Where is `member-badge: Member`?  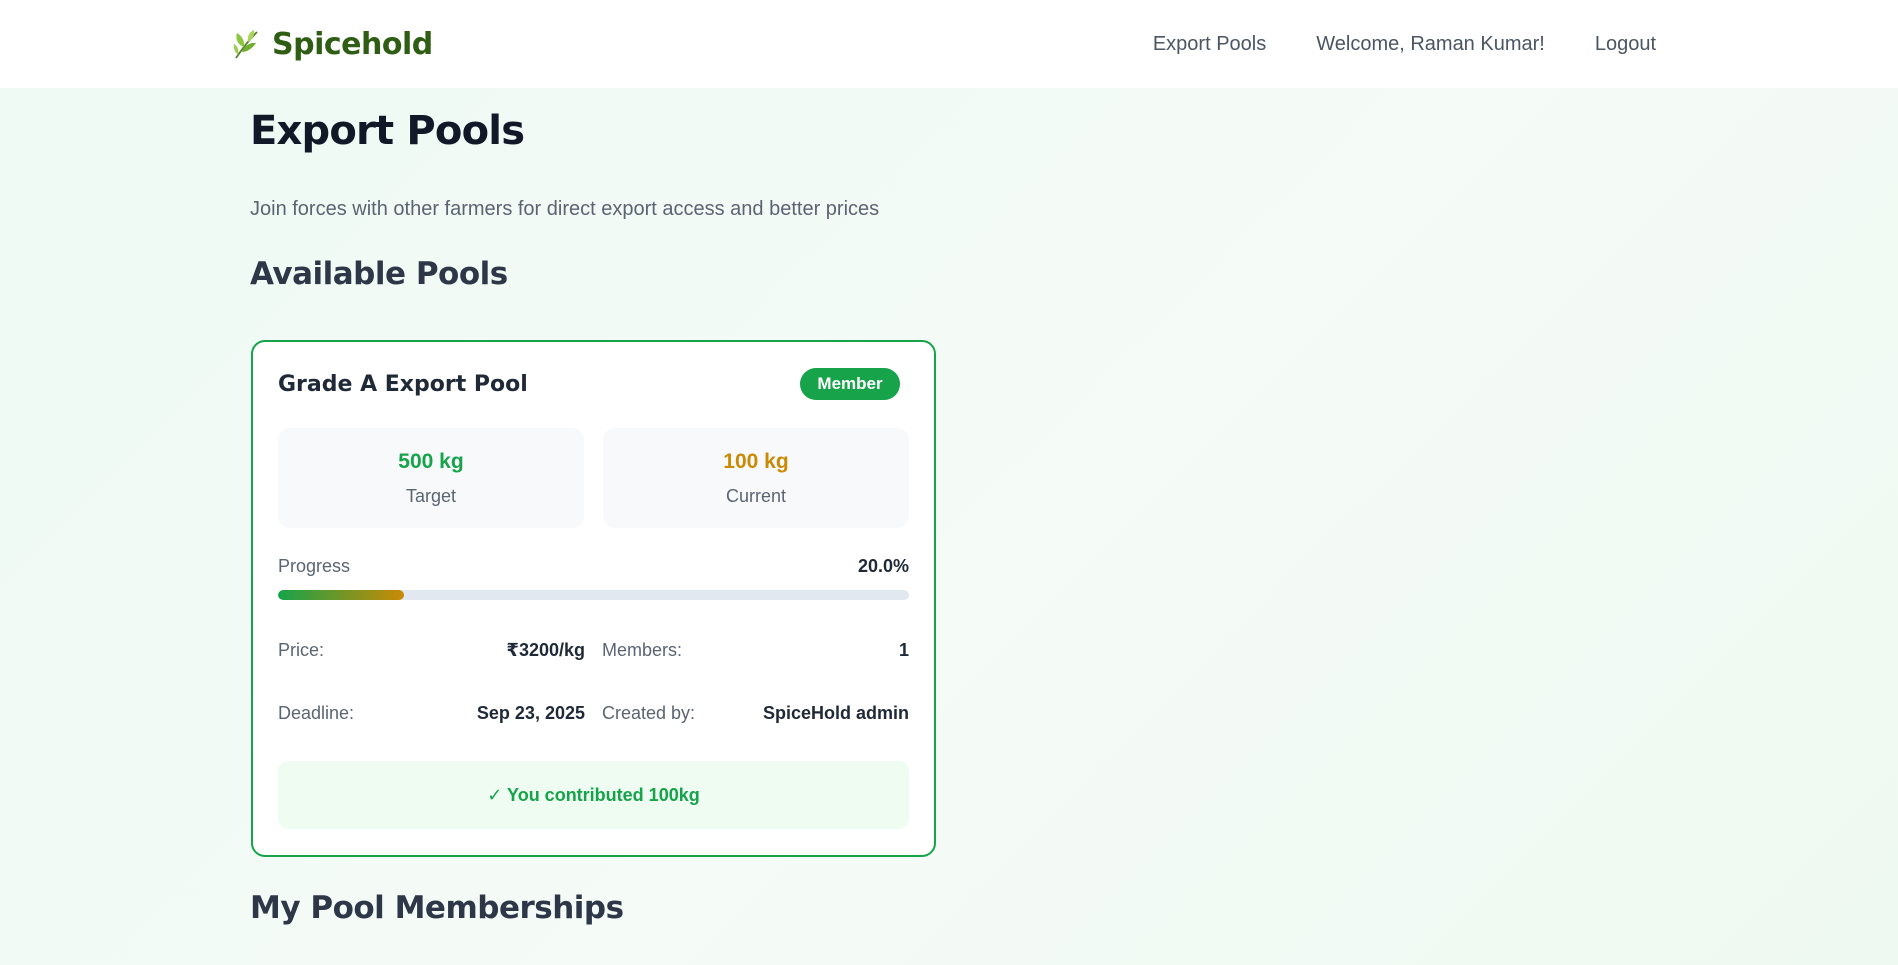 member-badge: Member is located at coordinates (850, 384).